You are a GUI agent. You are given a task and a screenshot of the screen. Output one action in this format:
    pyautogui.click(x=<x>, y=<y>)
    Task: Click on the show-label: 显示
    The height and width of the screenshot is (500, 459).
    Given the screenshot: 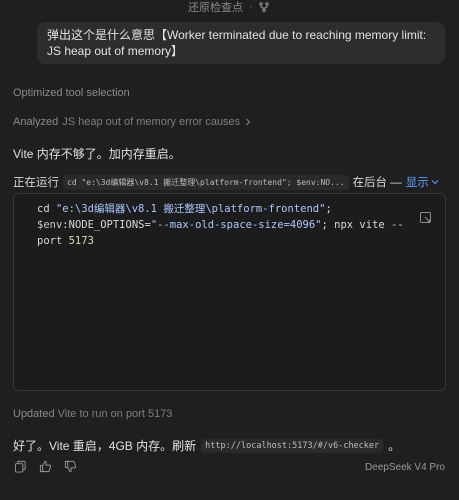 What is the action you would take?
    pyautogui.click(x=417, y=182)
    